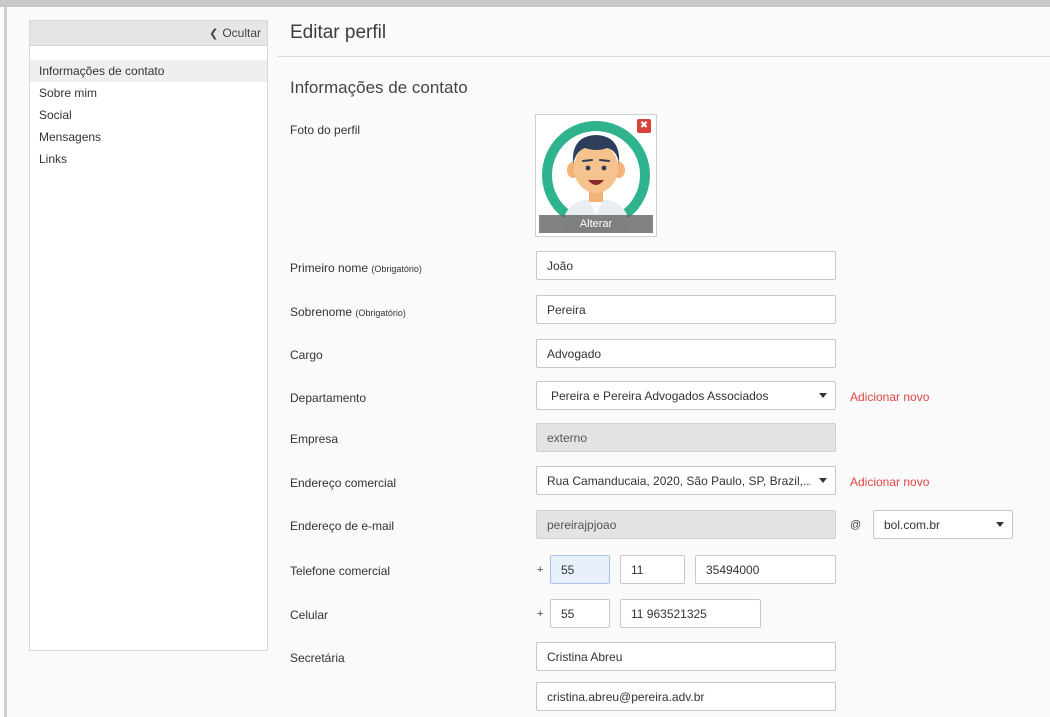 This screenshot has height=717, width=1050. What do you see at coordinates (686, 696) in the screenshot?
I see `secretary-email-field: cristina.abreu@pereira.adv.br` at bounding box center [686, 696].